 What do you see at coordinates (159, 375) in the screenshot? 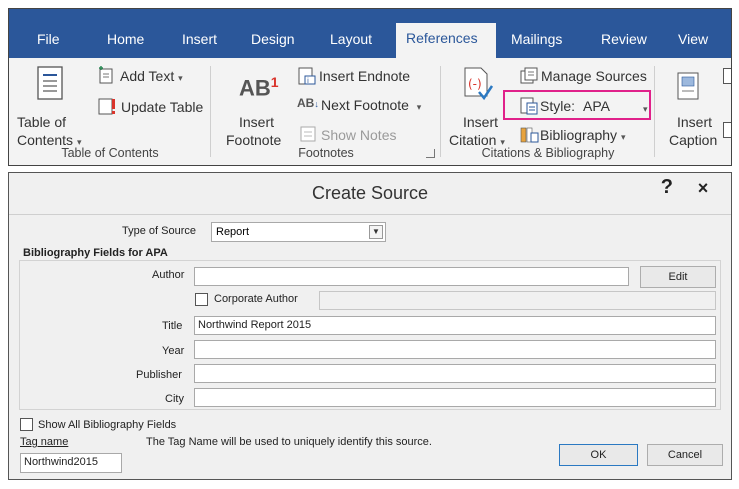
I see `publisher-label: Publisher` at bounding box center [159, 375].